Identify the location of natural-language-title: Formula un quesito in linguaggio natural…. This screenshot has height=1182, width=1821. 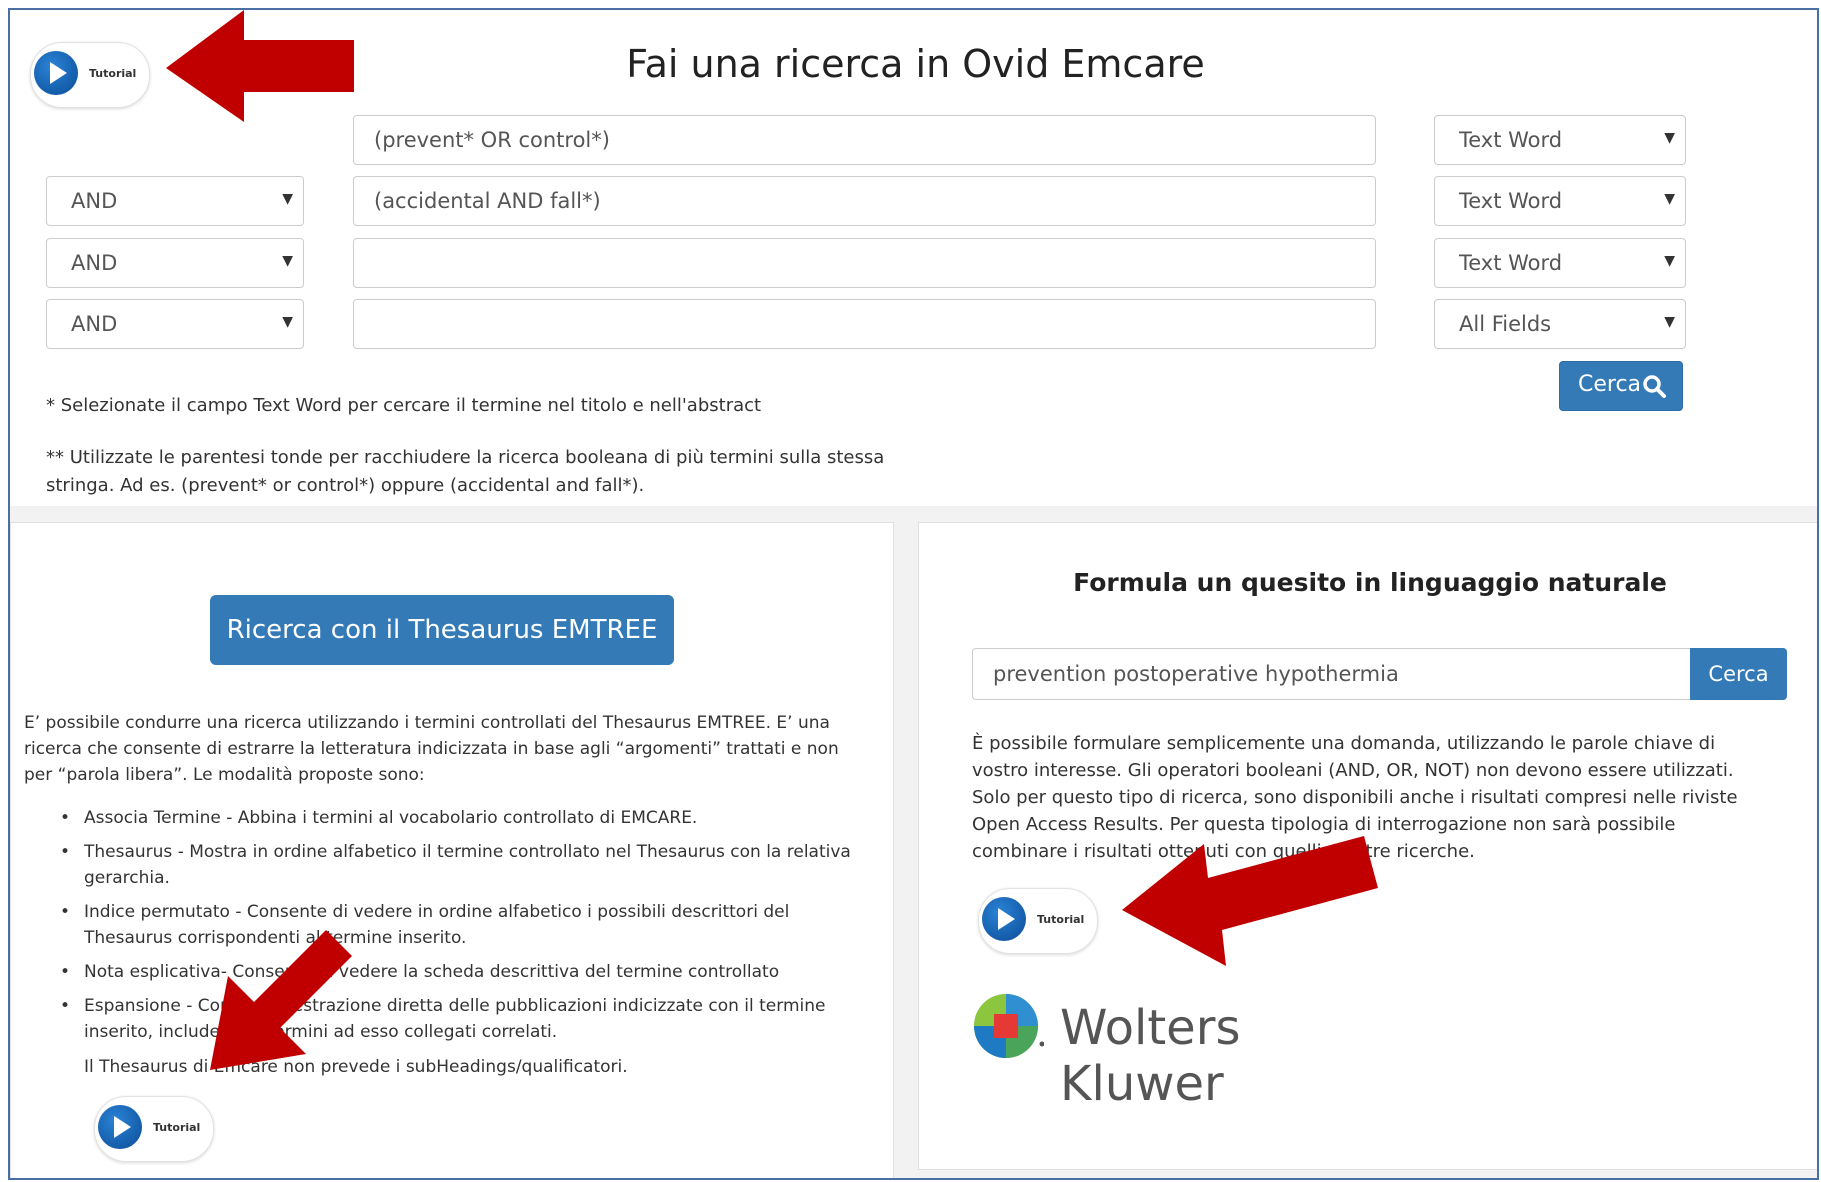
(1370, 582).